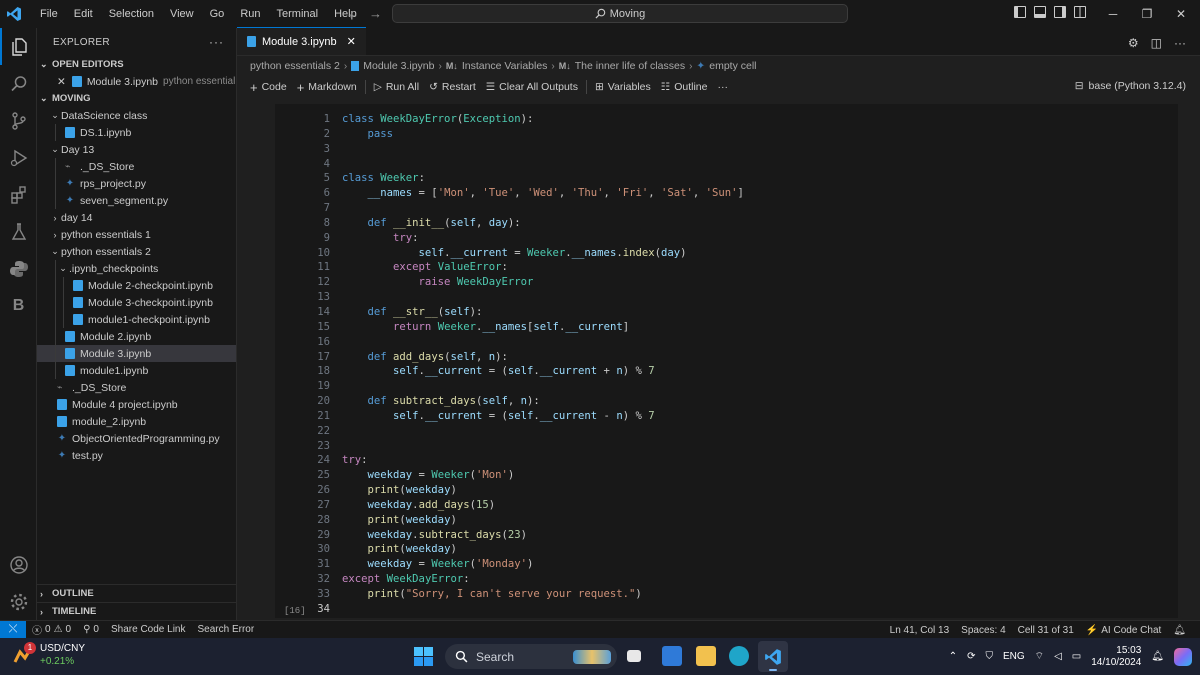 This screenshot has height=675, width=1200. Describe the element at coordinates (225, 629) in the screenshot. I see `search-error-link: Search Error` at that location.